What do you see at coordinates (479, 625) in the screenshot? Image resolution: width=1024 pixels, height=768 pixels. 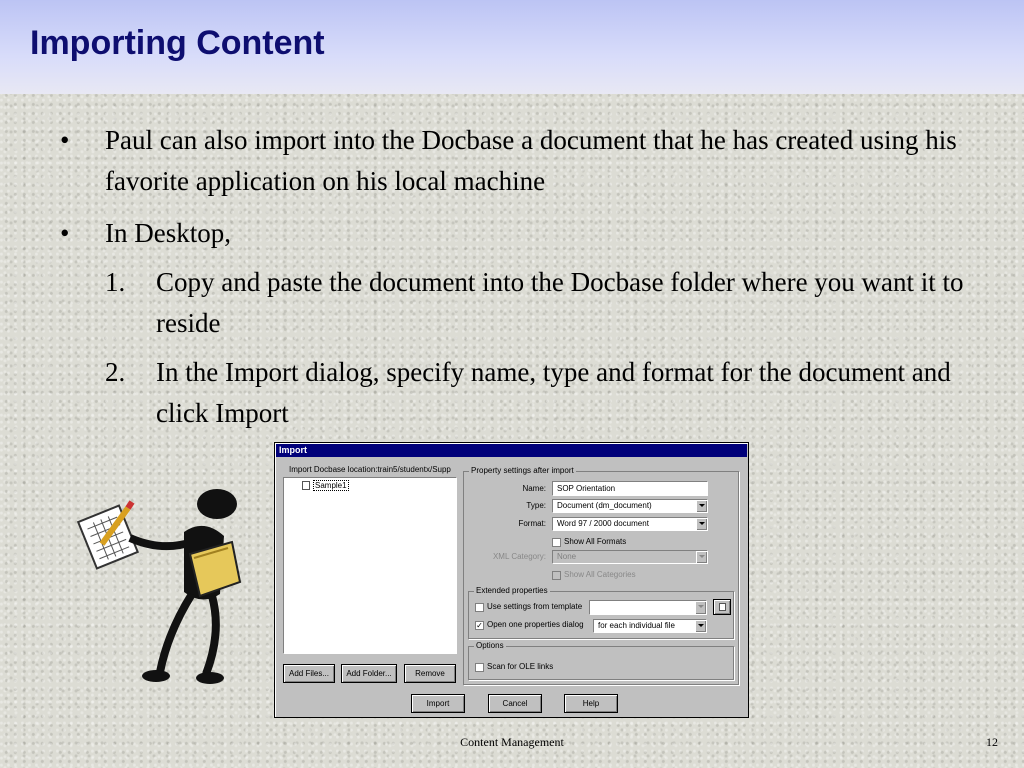 I see `open-properties-checkbox: ✓` at bounding box center [479, 625].